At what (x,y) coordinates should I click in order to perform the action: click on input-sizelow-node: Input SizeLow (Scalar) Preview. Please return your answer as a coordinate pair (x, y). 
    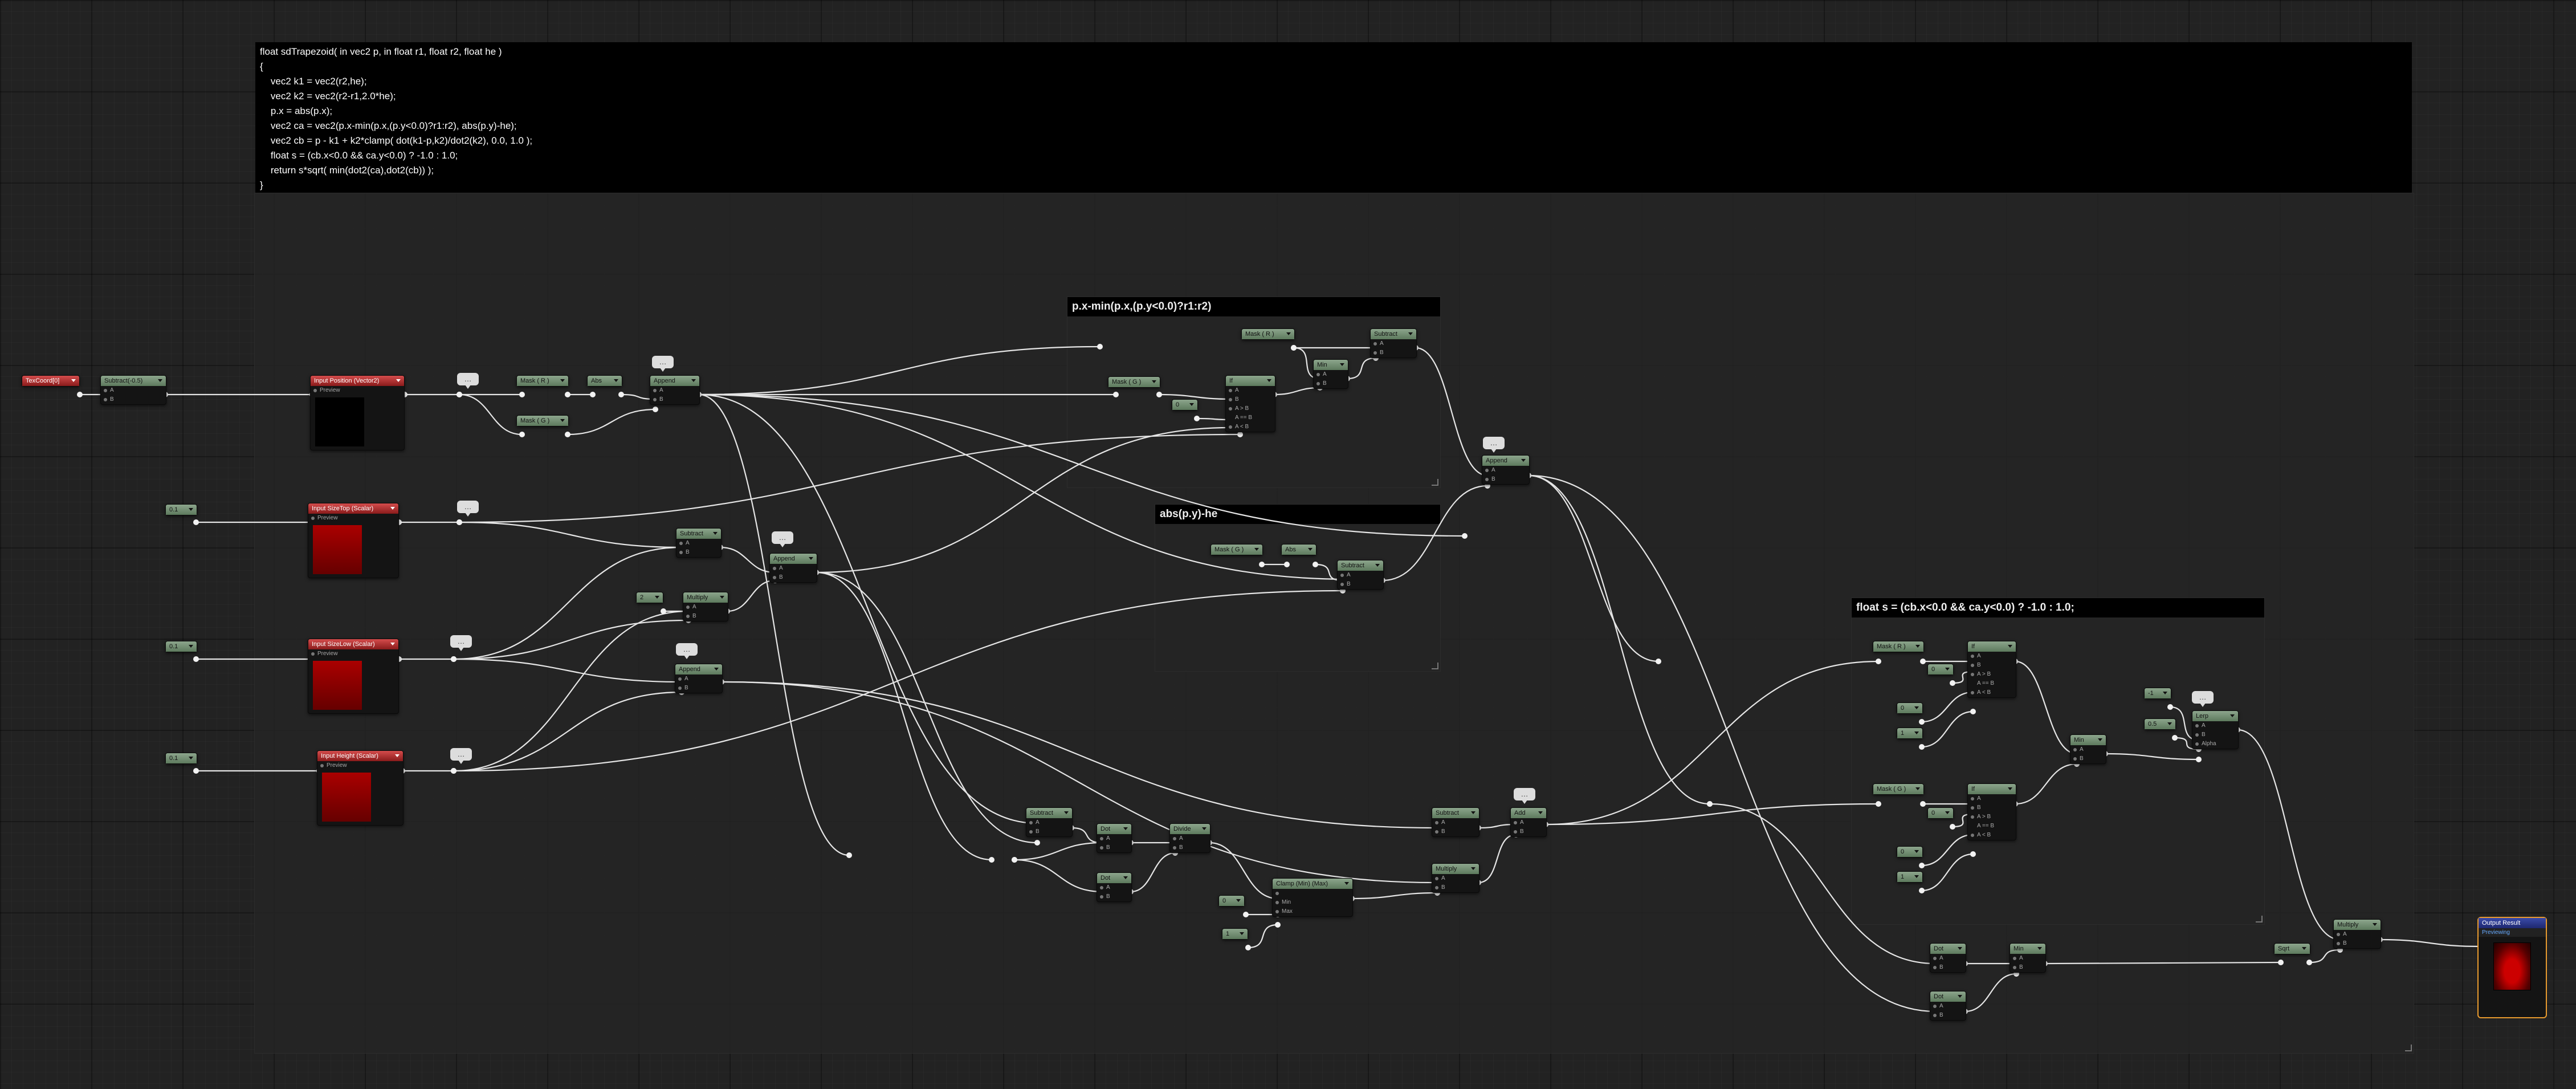
    Looking at the image, I should click on (353, 676).